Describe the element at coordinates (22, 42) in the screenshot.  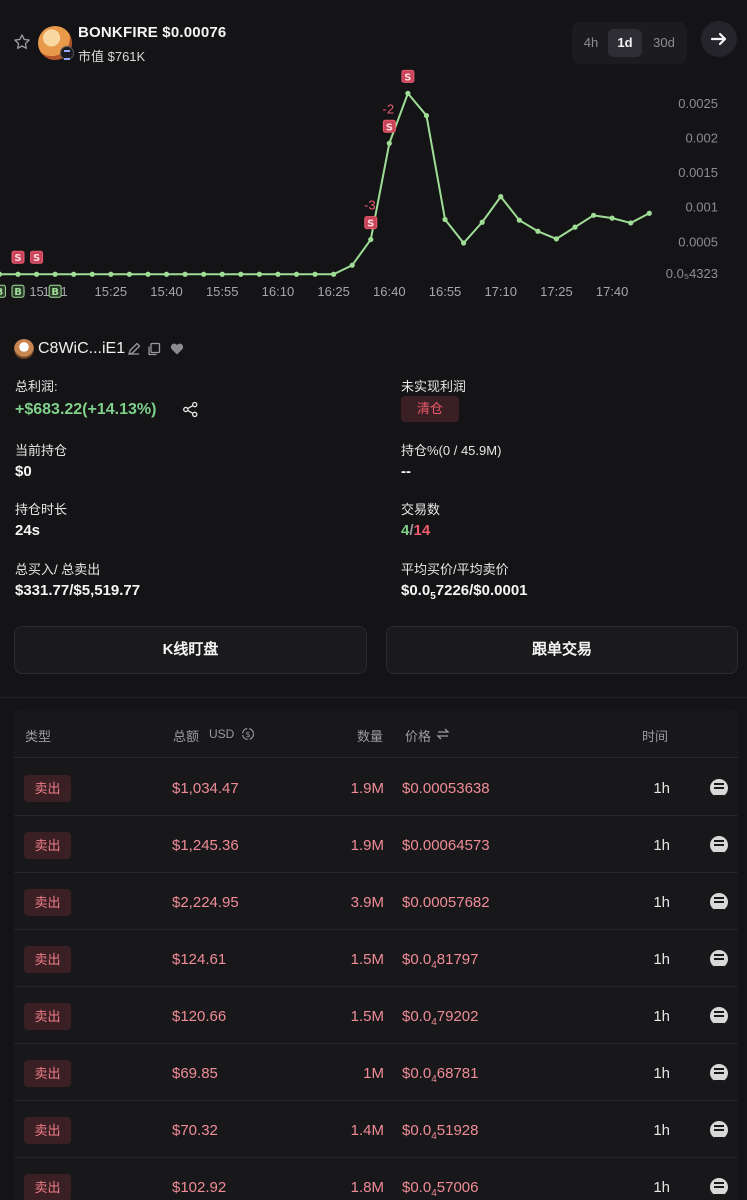
I see `star-icon` at that location.